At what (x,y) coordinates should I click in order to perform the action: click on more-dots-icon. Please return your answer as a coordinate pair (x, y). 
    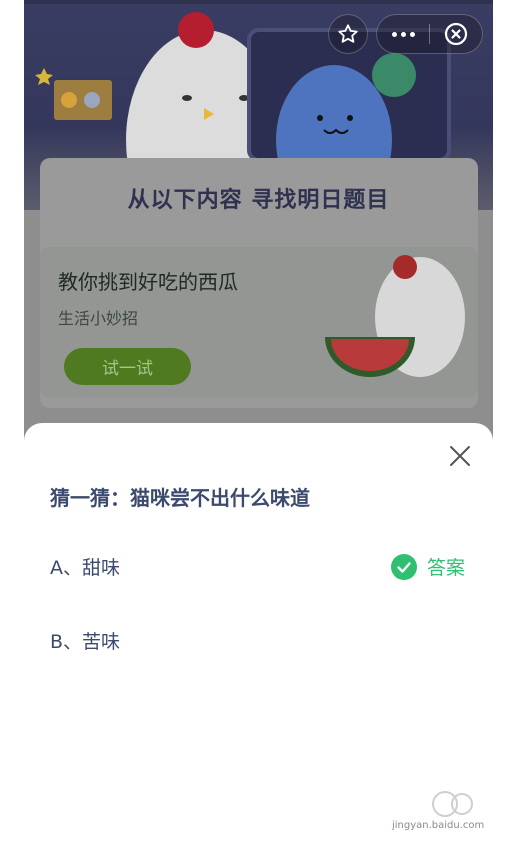
    Looking at the image, I should click on (403, 34).